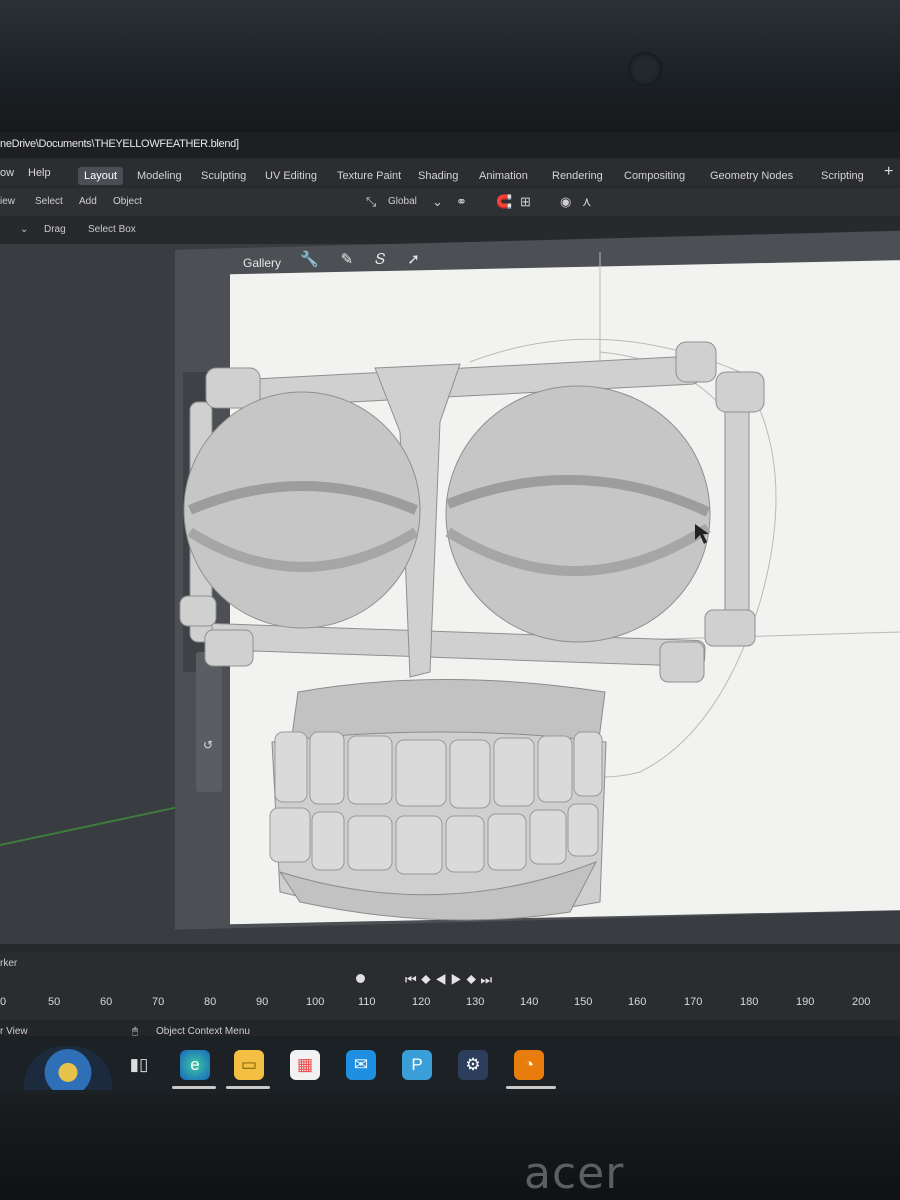 The image size is (900, 1200). What do you see at coordinates (450, 1147) in the screenshot?
I see `laptop-bezel-bottom: acer` at bounding box center [450, 1147].